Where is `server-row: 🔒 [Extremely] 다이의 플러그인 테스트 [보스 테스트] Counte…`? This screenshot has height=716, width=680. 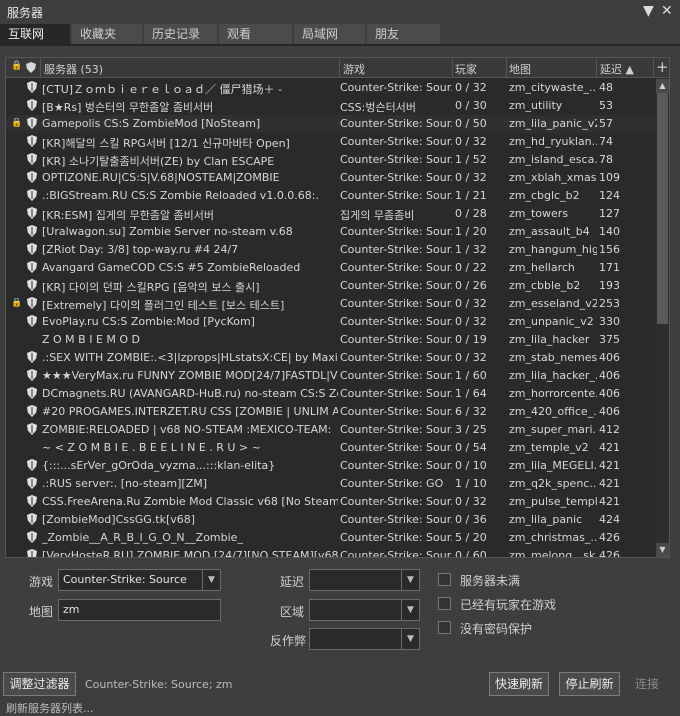
server-row: 🔒 [Extremely] 다이의 플러그인 테스트 [보스 테스트] Counte… is located at coordinates (331, 304).